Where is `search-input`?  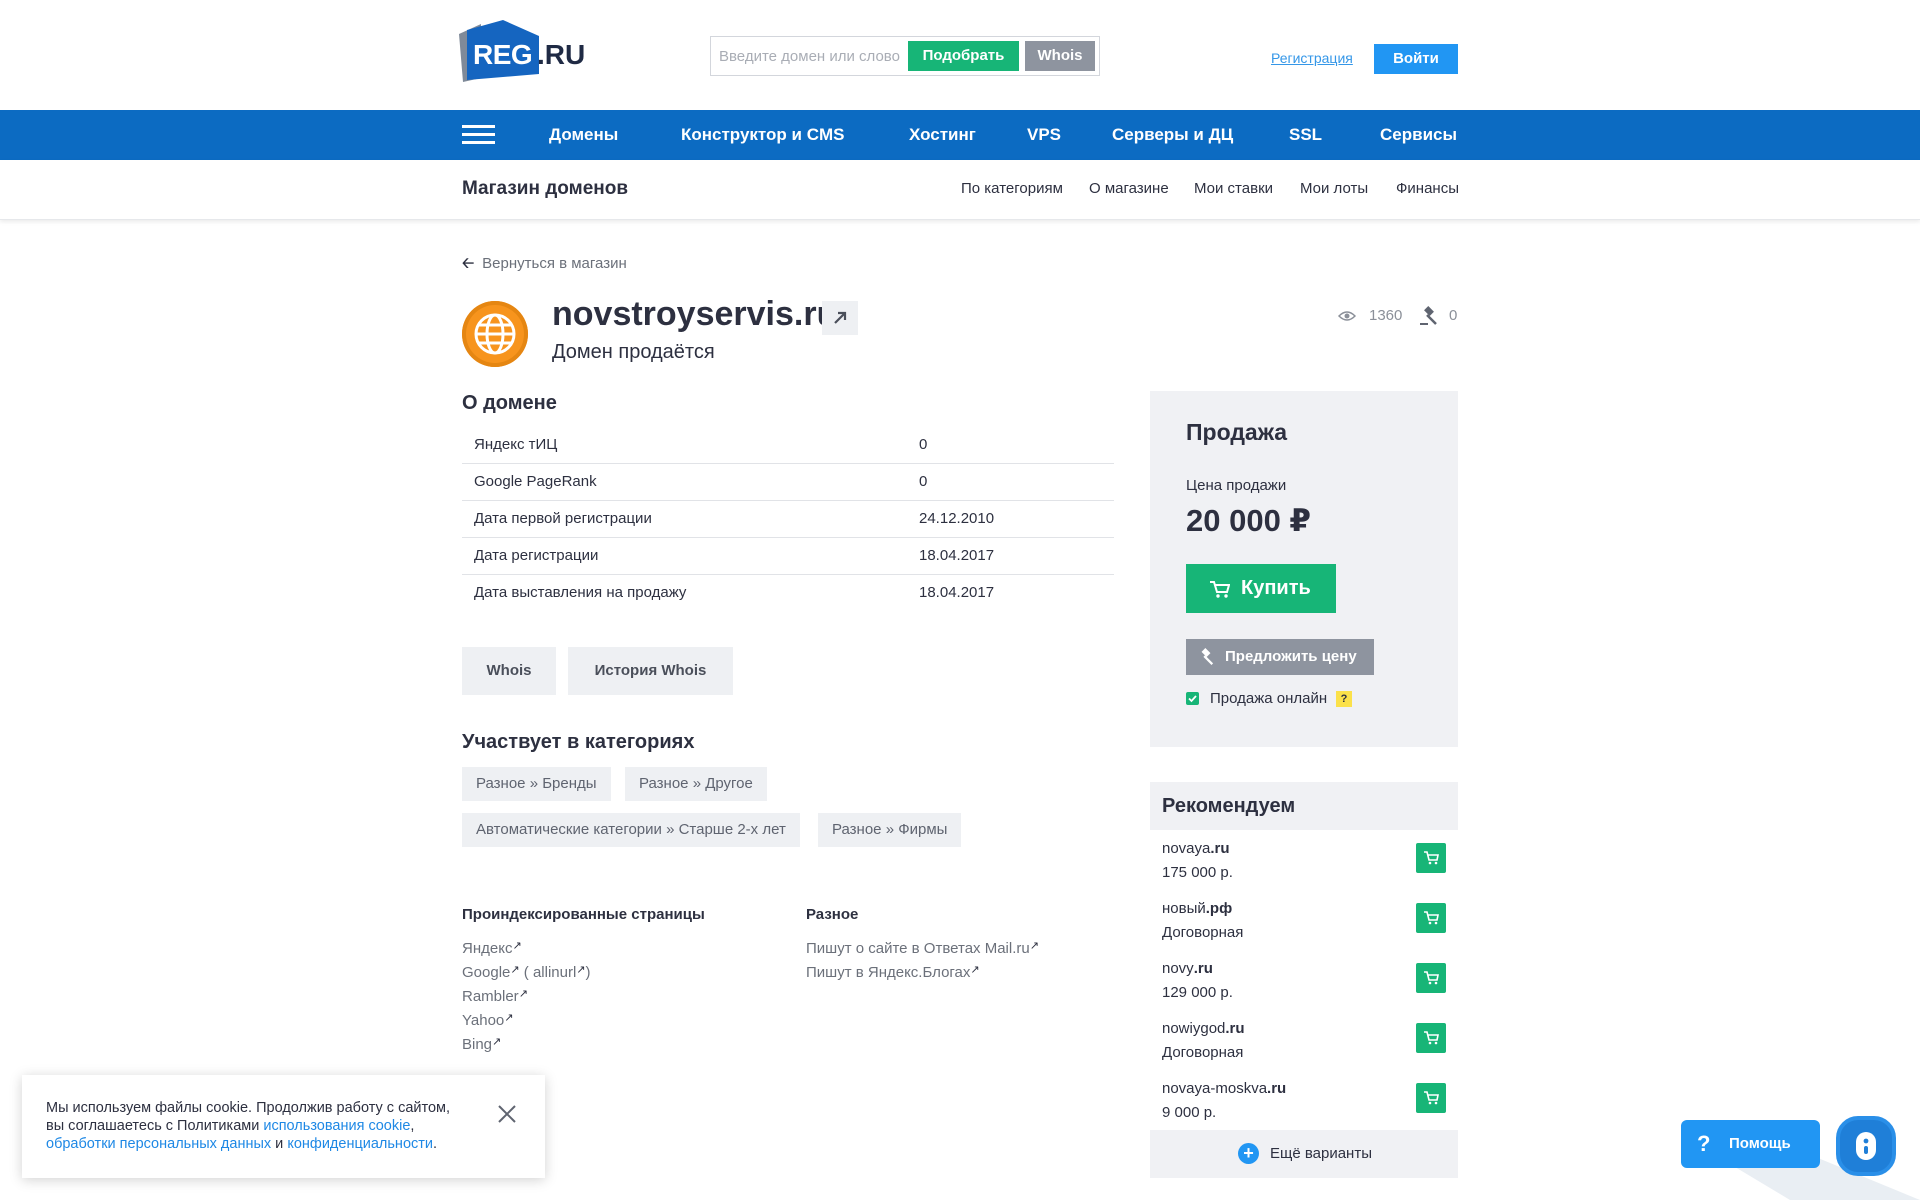 search-input is located at coordinates (814, 56).